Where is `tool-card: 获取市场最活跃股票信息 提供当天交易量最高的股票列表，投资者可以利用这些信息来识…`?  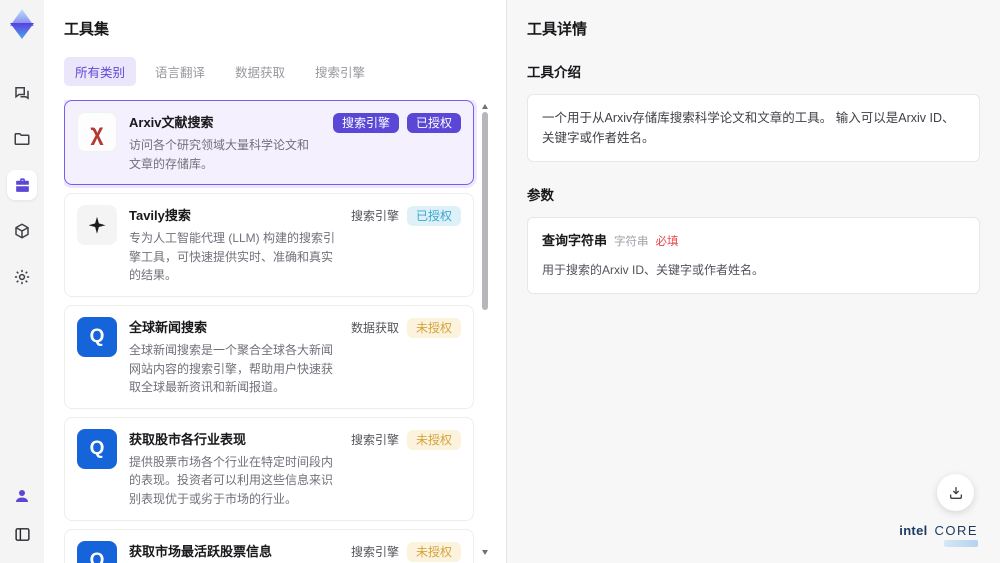 tool-card: 获取市场最活跃股票信息 提供当天交易量最高的股票列表，投资者可以利用这些信息来识… is located at coordinates (269, 545).